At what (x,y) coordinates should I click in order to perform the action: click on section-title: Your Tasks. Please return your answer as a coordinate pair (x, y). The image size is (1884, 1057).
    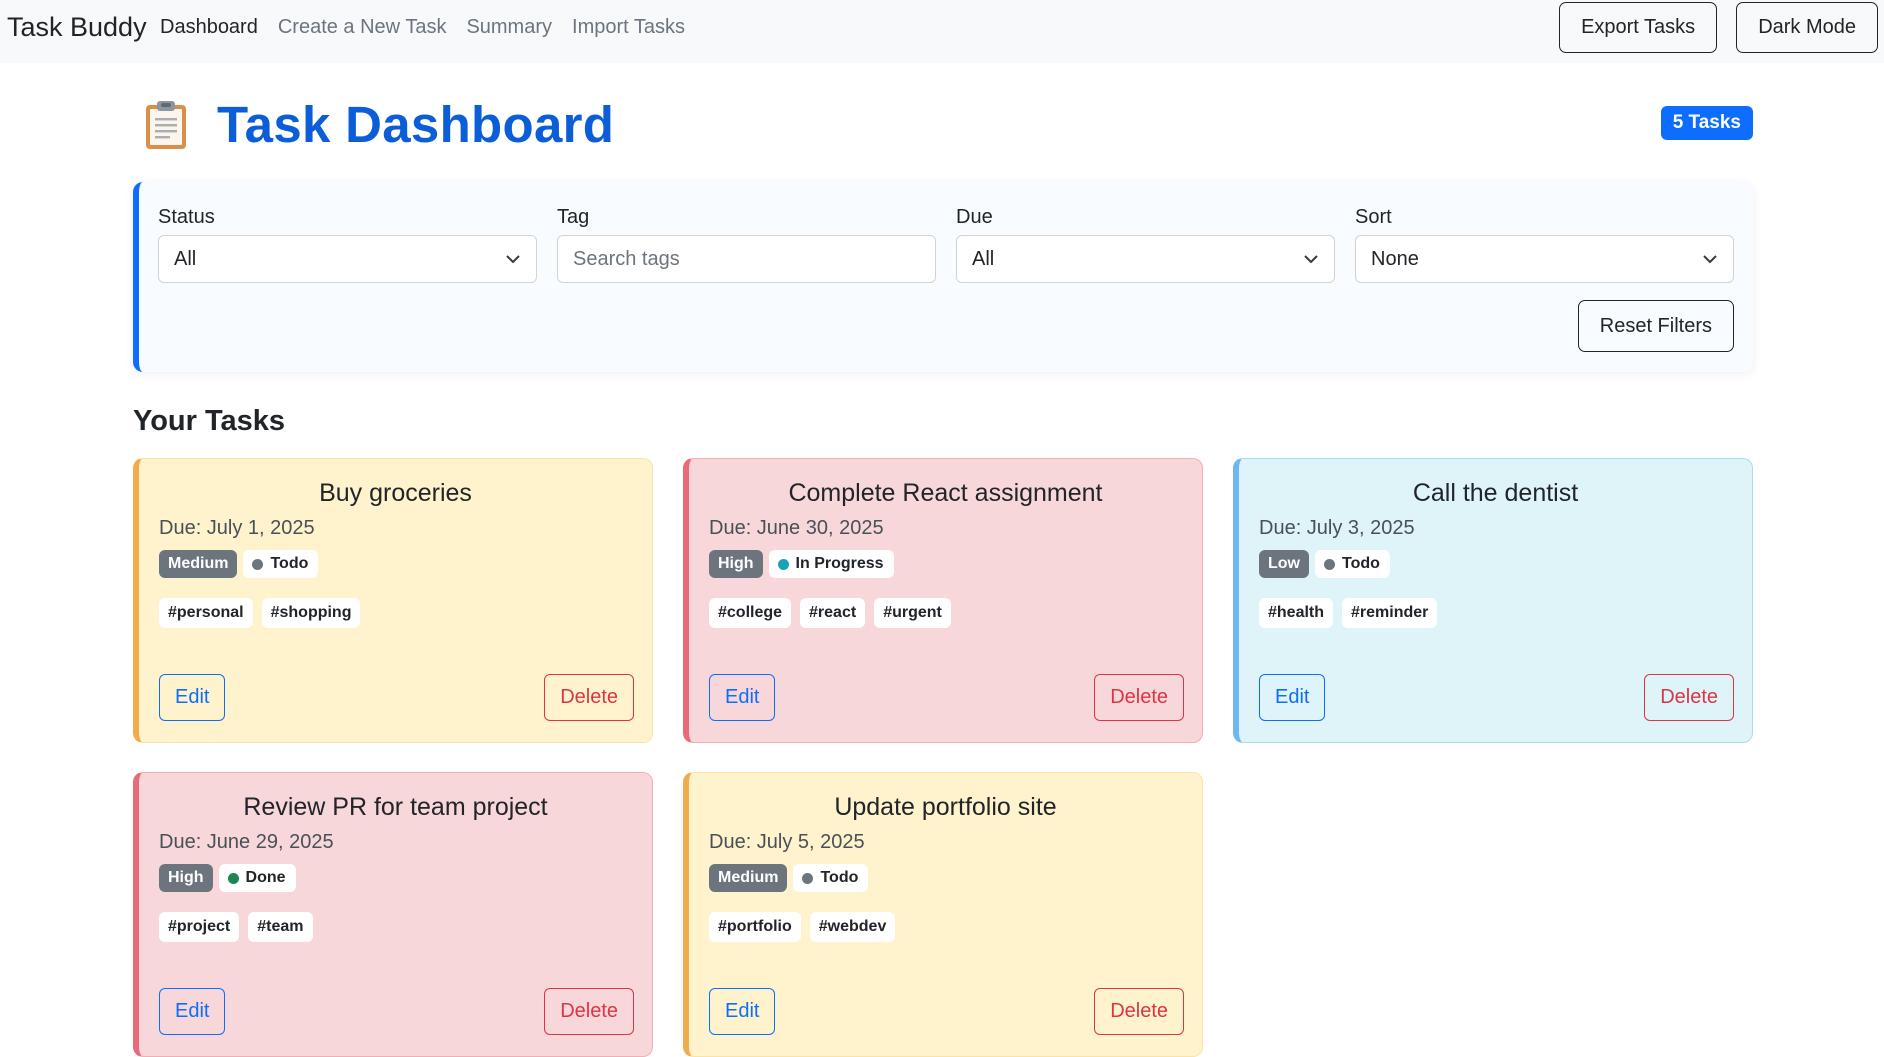
    Looking at the image, I should click on (209, 421).